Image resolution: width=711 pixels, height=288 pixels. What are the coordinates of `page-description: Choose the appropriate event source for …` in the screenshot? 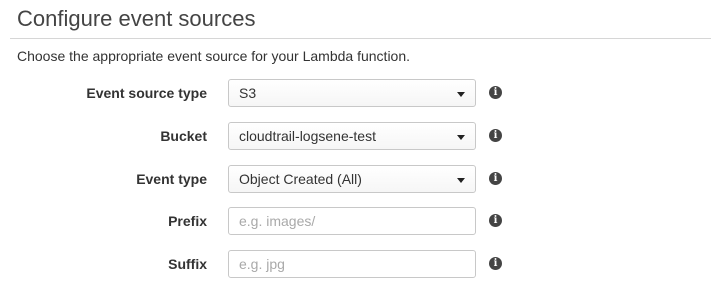 It's located at (214, 56).